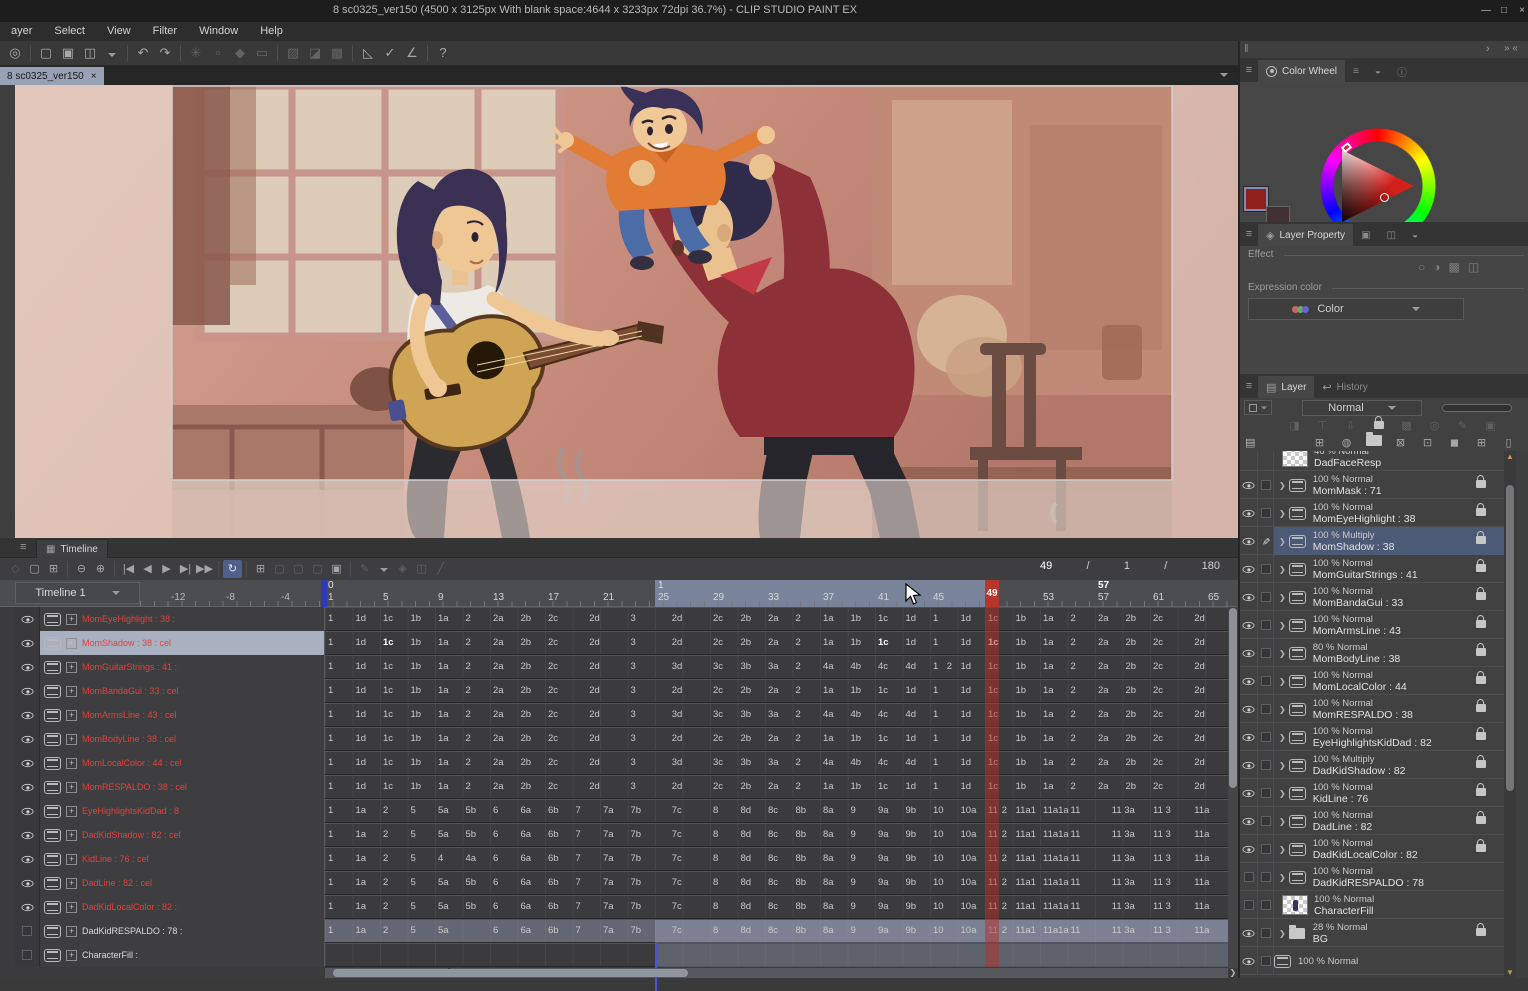 The image size is (1528, 991). Describe the element at coordinates (364, 569) in the screenshot. I see `onion-skin-icon: ✎` at that location.